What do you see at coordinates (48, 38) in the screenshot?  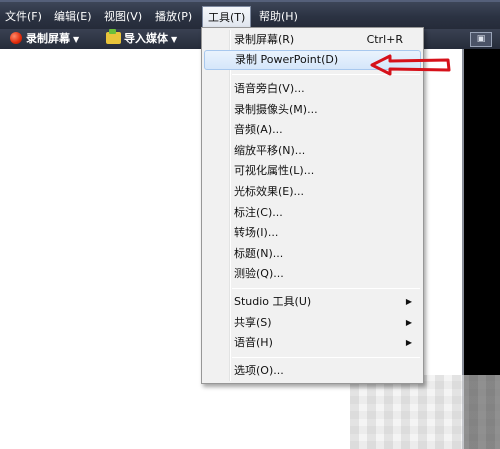 I see `record-screen-label: 录制屏幕` at bounding box center [48, 38].